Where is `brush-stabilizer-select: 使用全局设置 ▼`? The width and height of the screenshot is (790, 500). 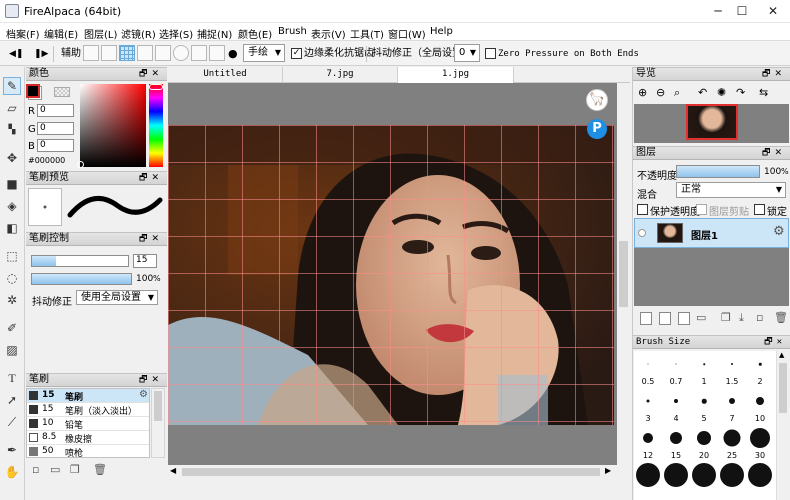
brush-stabilizer-select: 使用全局设置 ▼ is located at coordinates (117, 297).